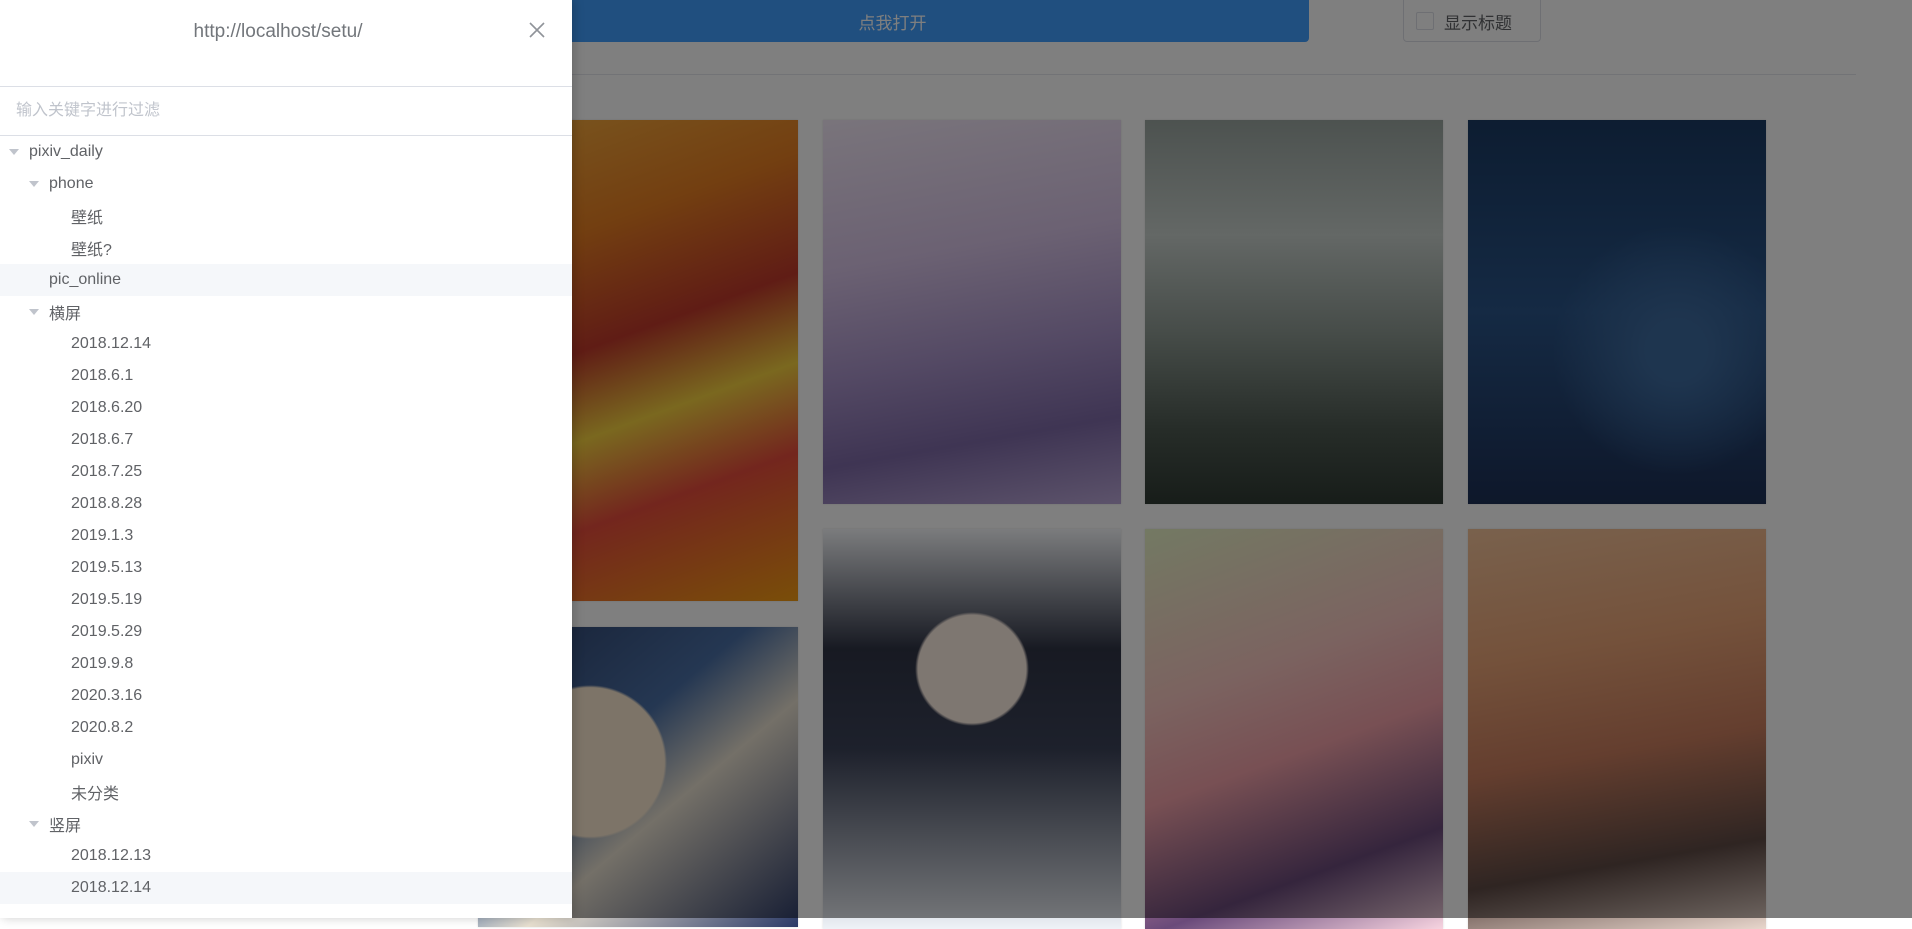  I want to click on tree-node: 2019.9.8, so click(286, 664).